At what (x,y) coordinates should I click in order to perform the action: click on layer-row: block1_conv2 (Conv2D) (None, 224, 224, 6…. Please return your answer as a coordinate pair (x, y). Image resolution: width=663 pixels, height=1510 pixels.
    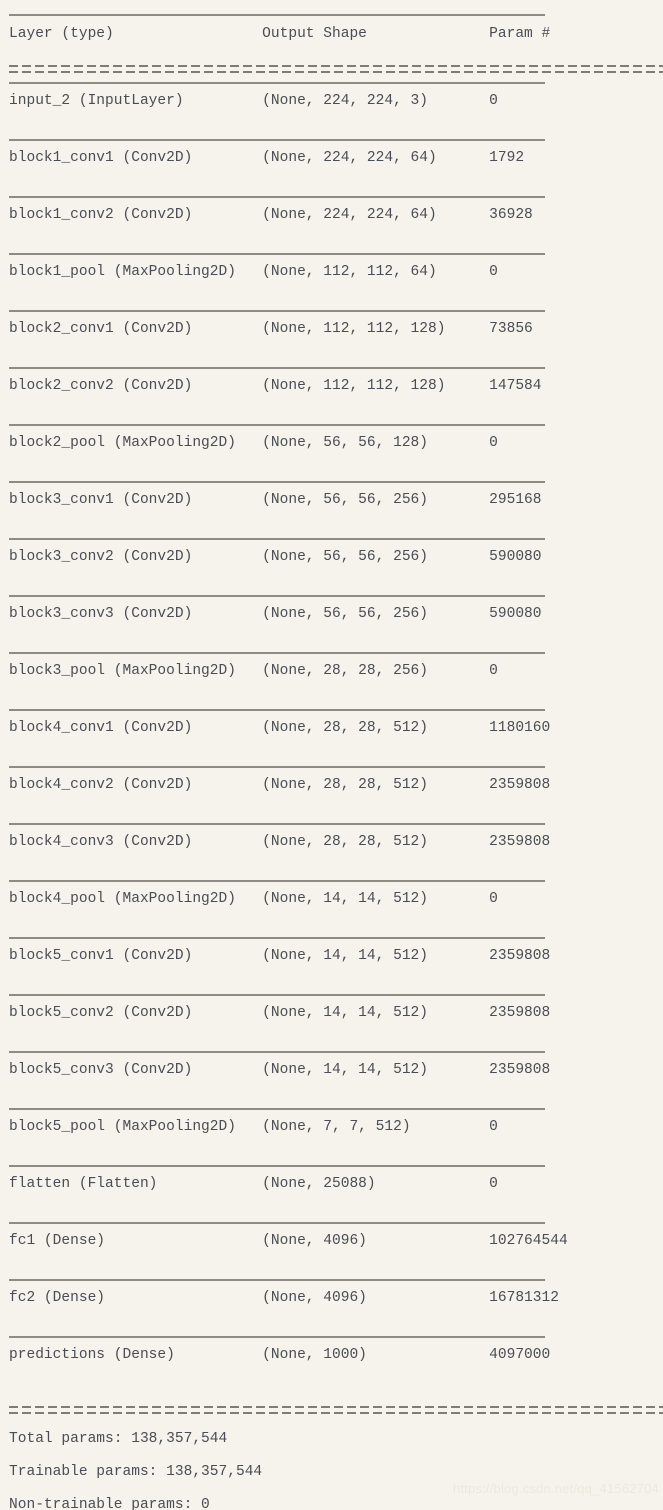
    Looking at the image, I should click on (331, 224).